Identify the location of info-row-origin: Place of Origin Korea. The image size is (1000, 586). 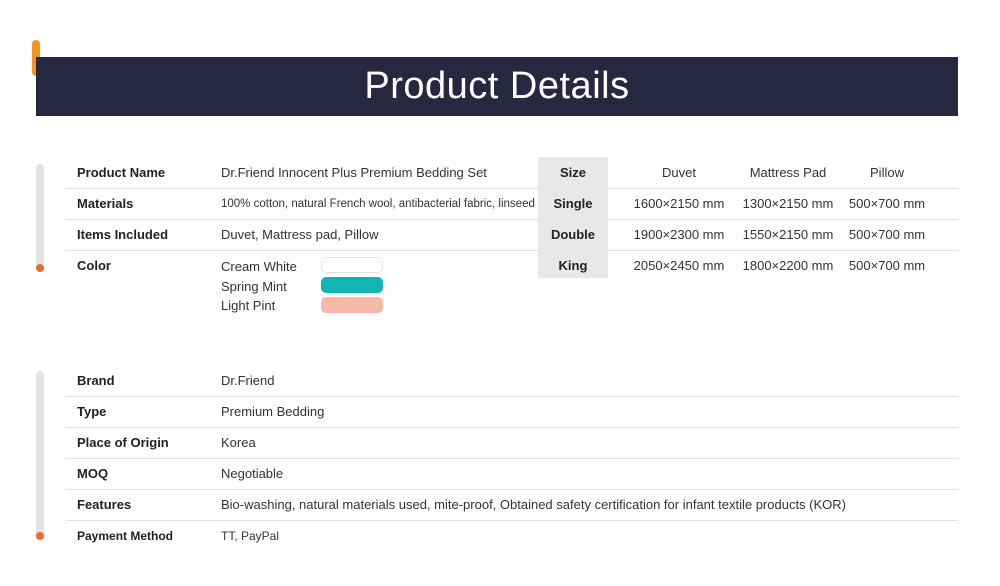
(512, 442).